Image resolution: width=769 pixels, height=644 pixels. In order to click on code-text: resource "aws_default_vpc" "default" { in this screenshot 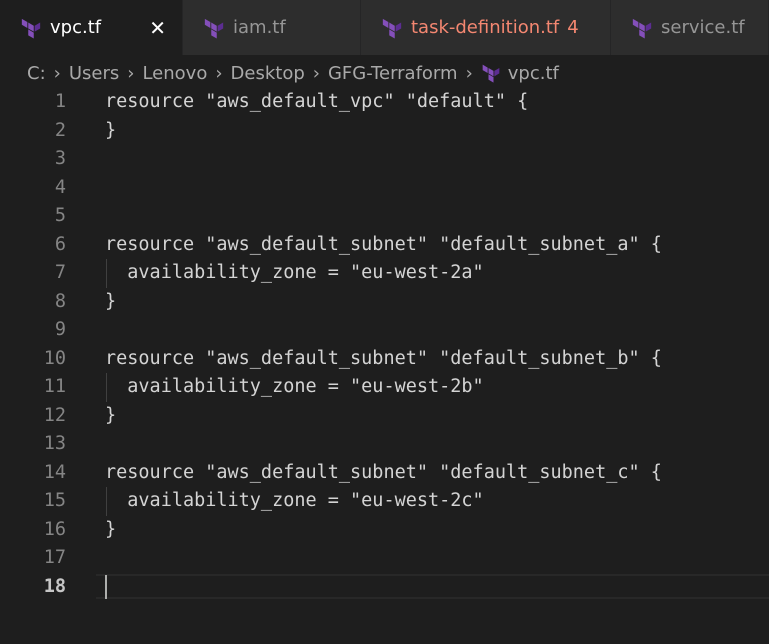, I will do `click(316, 102)`.